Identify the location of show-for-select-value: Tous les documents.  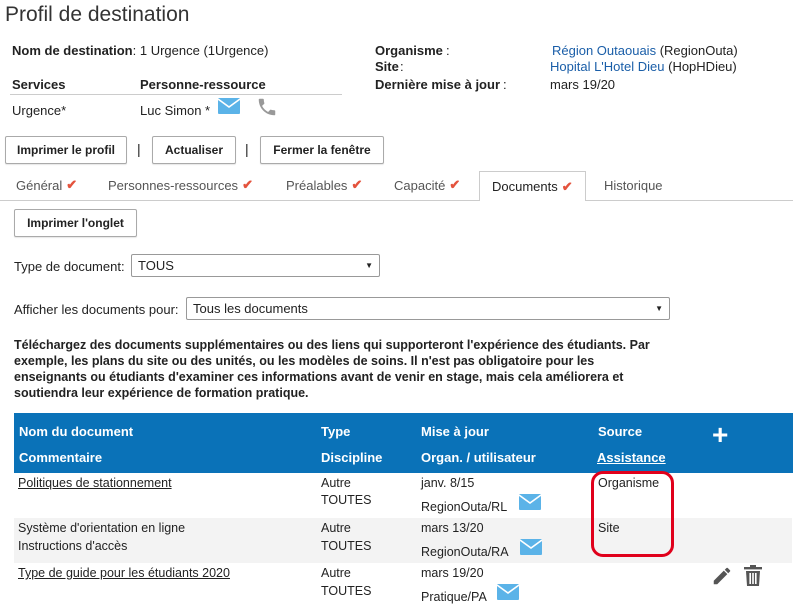
(250, 308).